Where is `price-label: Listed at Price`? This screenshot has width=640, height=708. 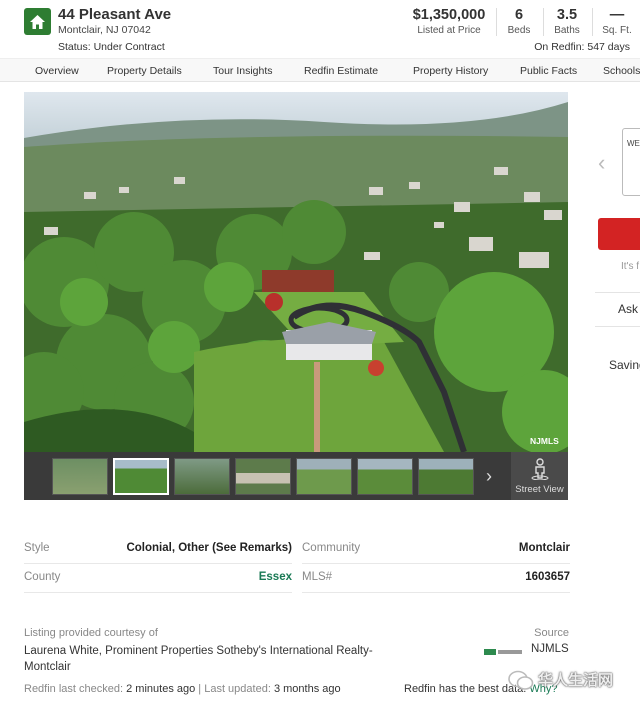 price-label: Listed at Price is located at coordinates (449, 30).